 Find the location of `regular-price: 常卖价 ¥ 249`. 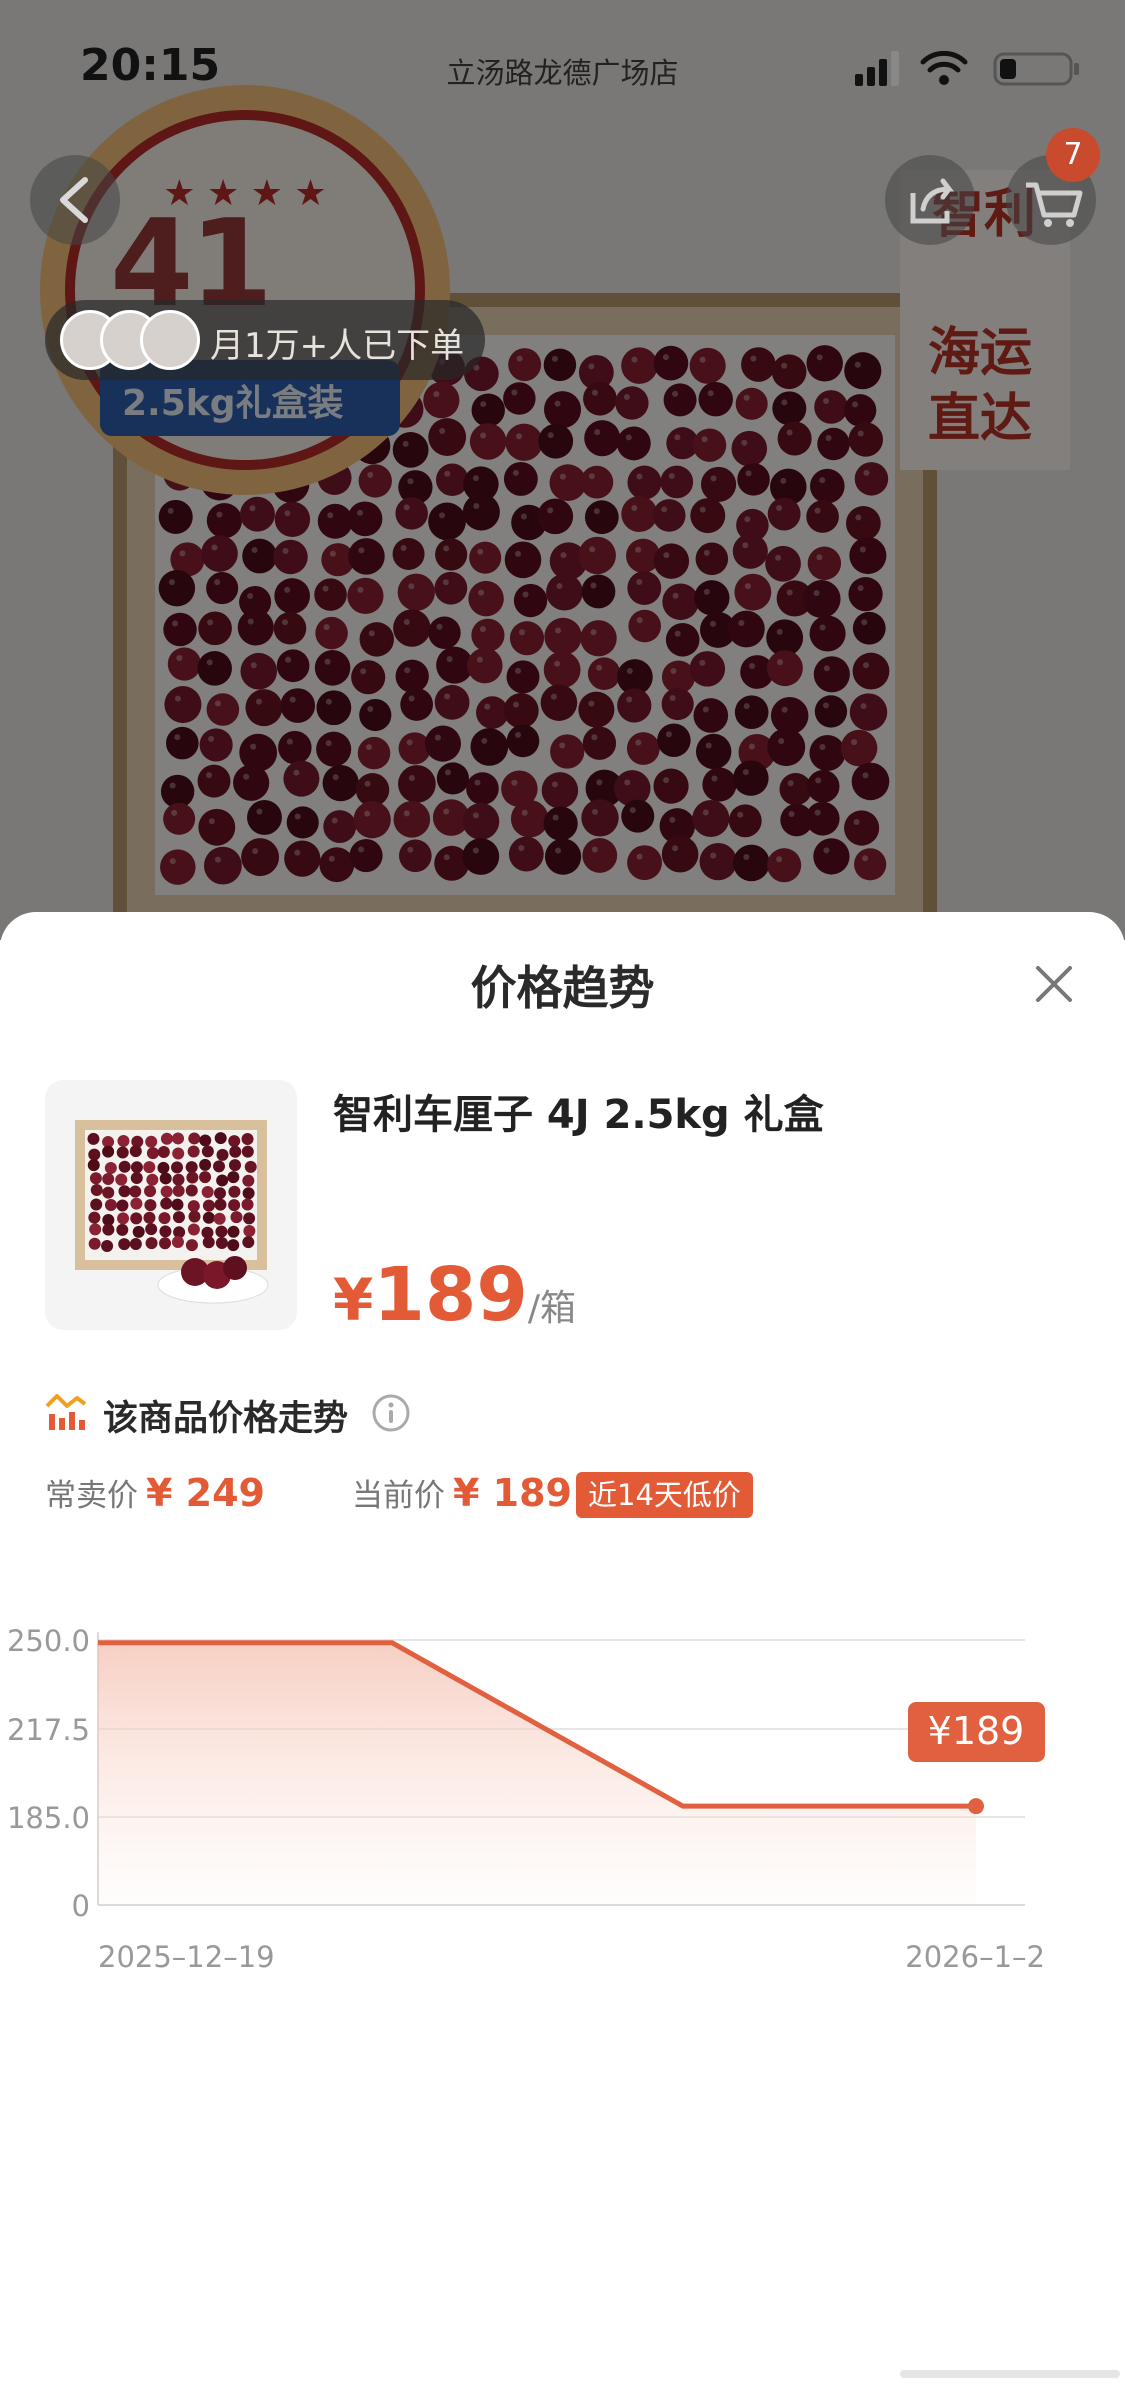

regular-price: 常卖价 ¥ 249 is located at coordinates (155, 1492).